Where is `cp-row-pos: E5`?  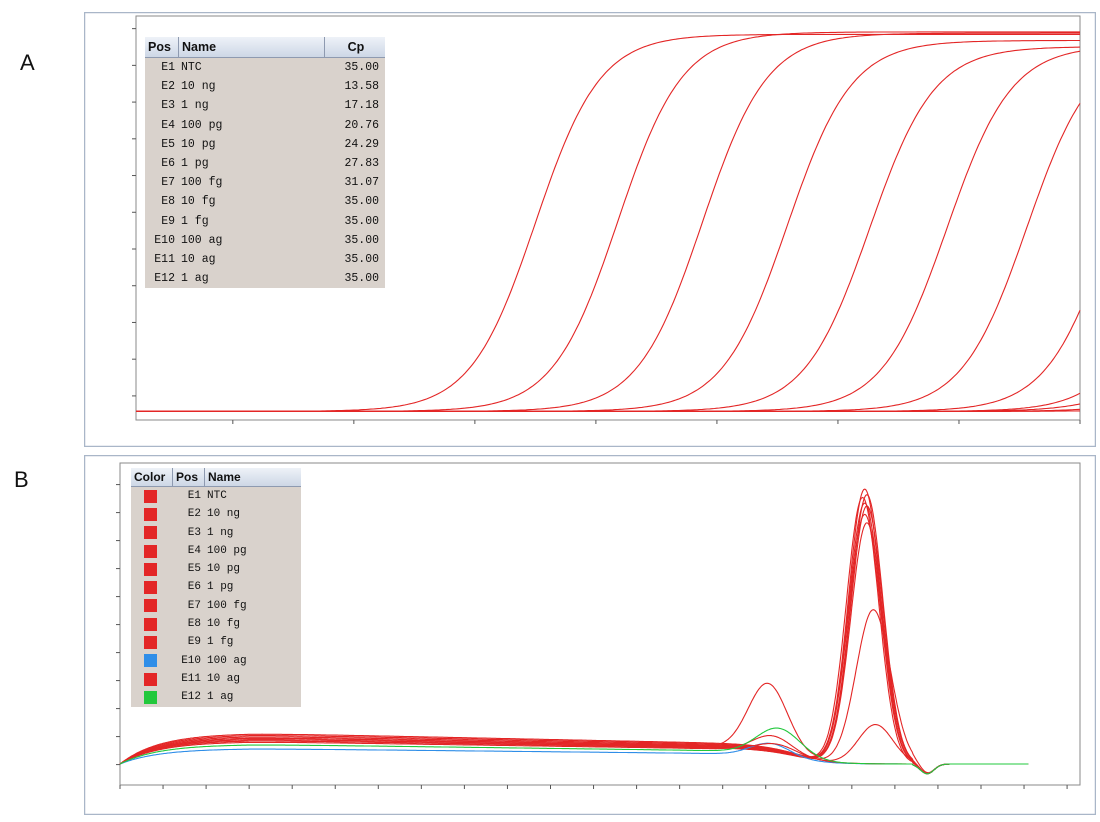
cp-row-pos: E5 is located at coordinates (168, 144).